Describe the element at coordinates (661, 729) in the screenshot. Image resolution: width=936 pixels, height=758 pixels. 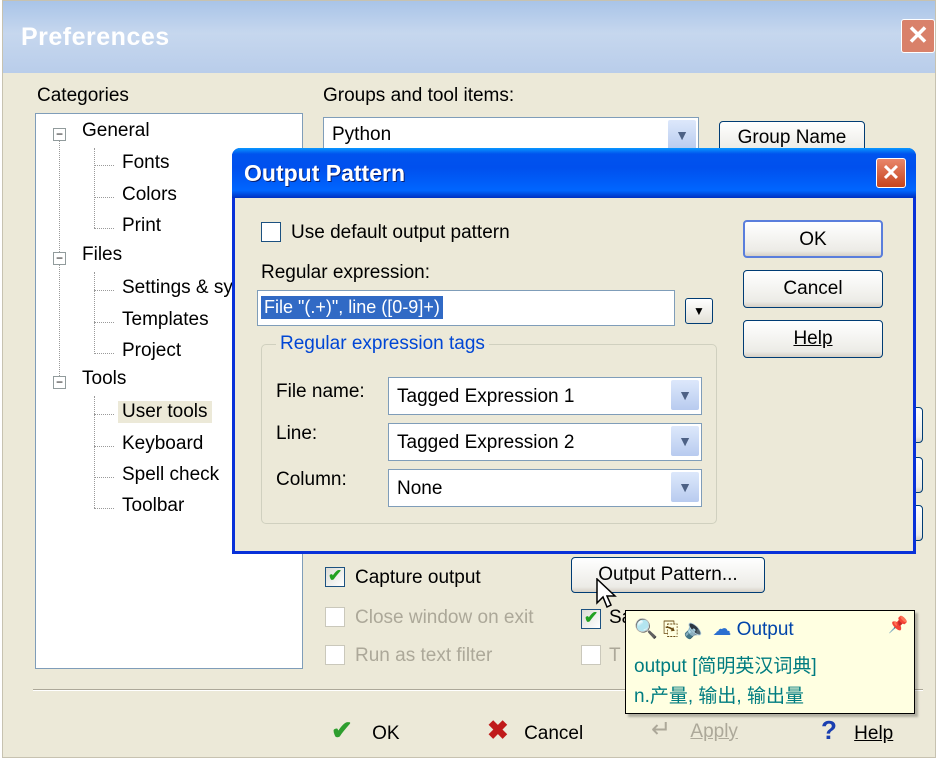
I see `apply-arrow-icon: ↵` at that location.